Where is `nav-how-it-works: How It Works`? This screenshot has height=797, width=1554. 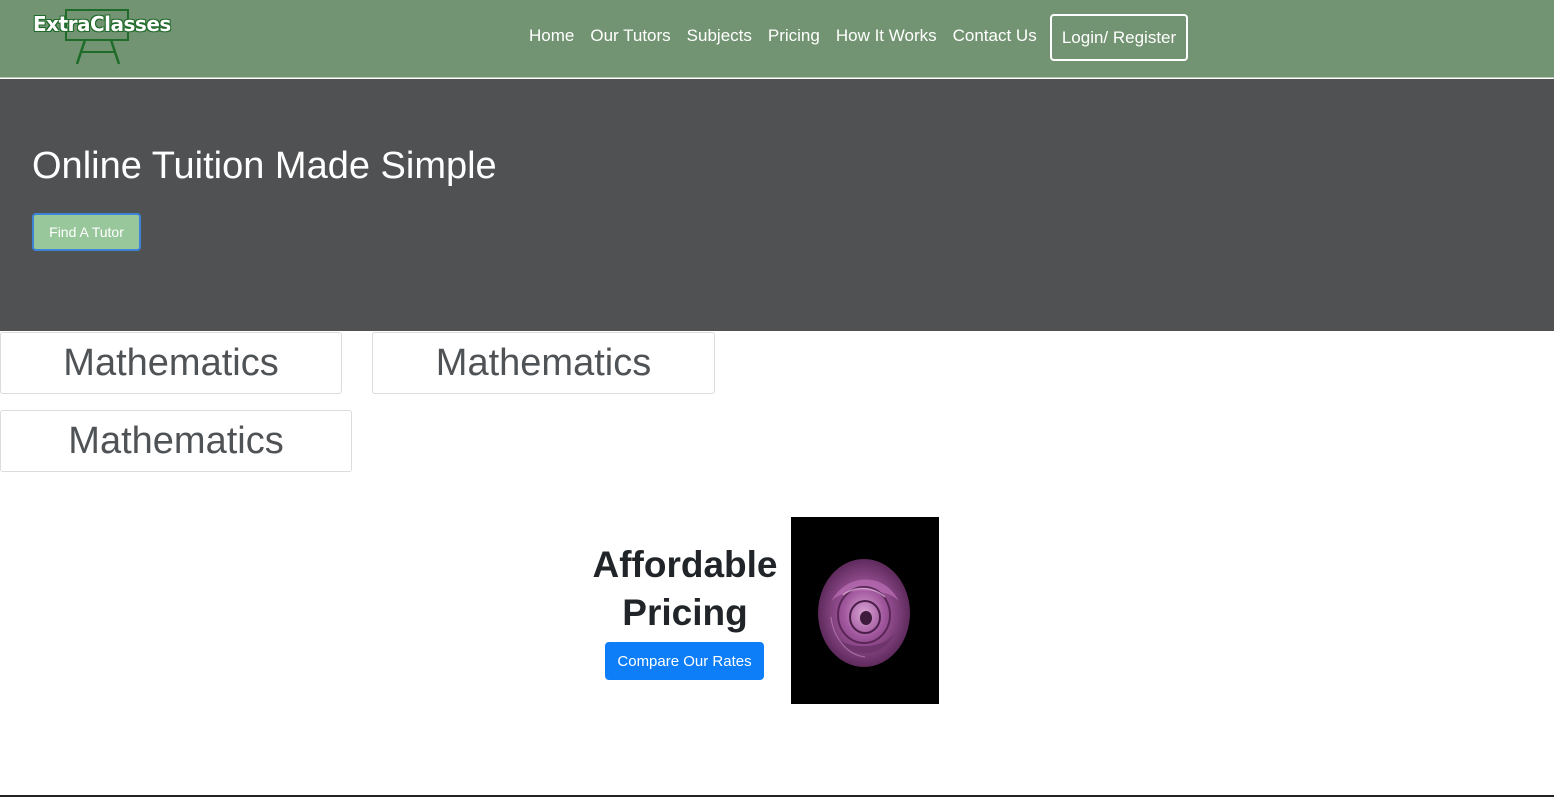
nav-how-it-works: How It Works is located at coordinates (886, 36).